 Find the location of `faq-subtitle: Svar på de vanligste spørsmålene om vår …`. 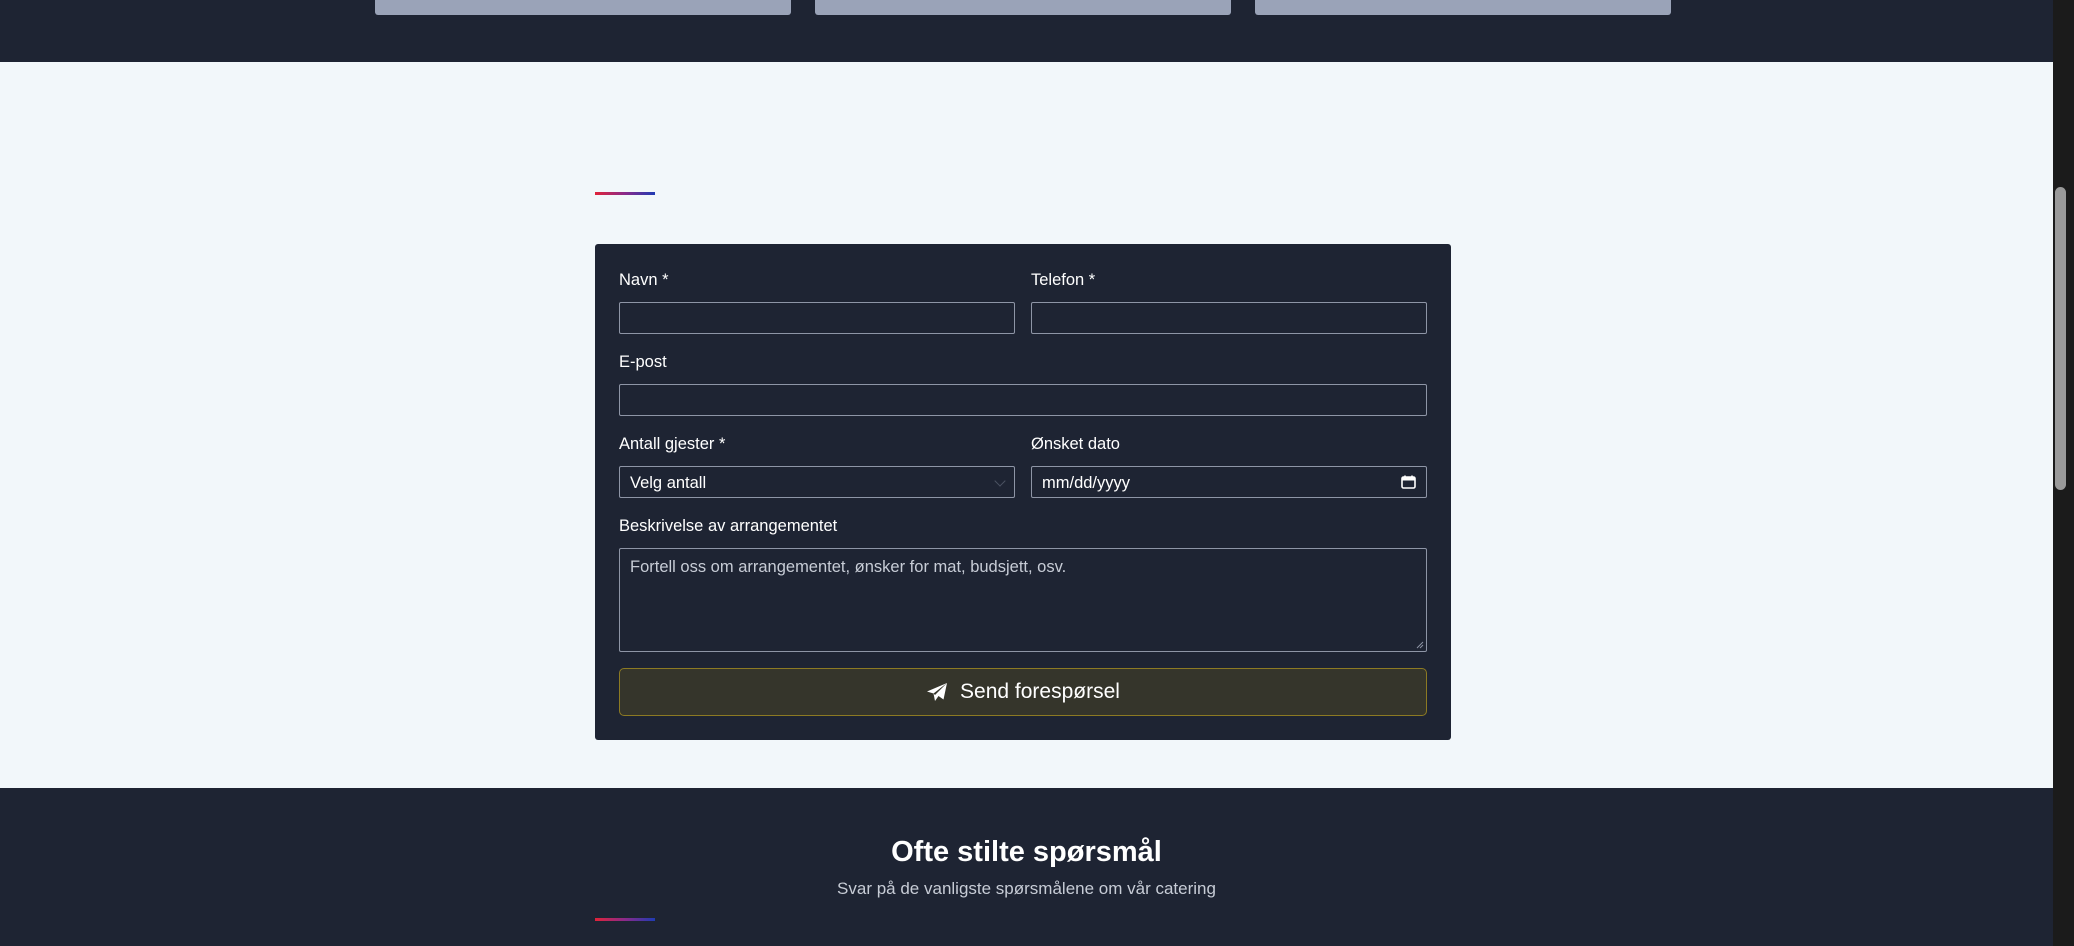

faq-subtitle: Svar på de vanligste spørsmålene om vår … is located at coordinates (1026, 888).